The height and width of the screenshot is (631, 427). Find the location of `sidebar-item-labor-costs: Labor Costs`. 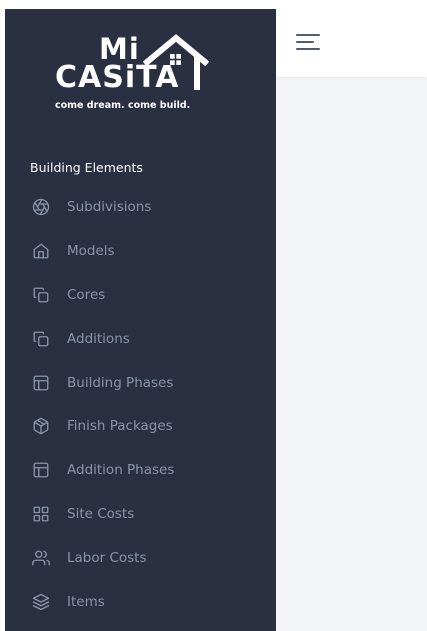

sidebar-item-labor-costs: Labor Costs is located at coordinates (140, 558).